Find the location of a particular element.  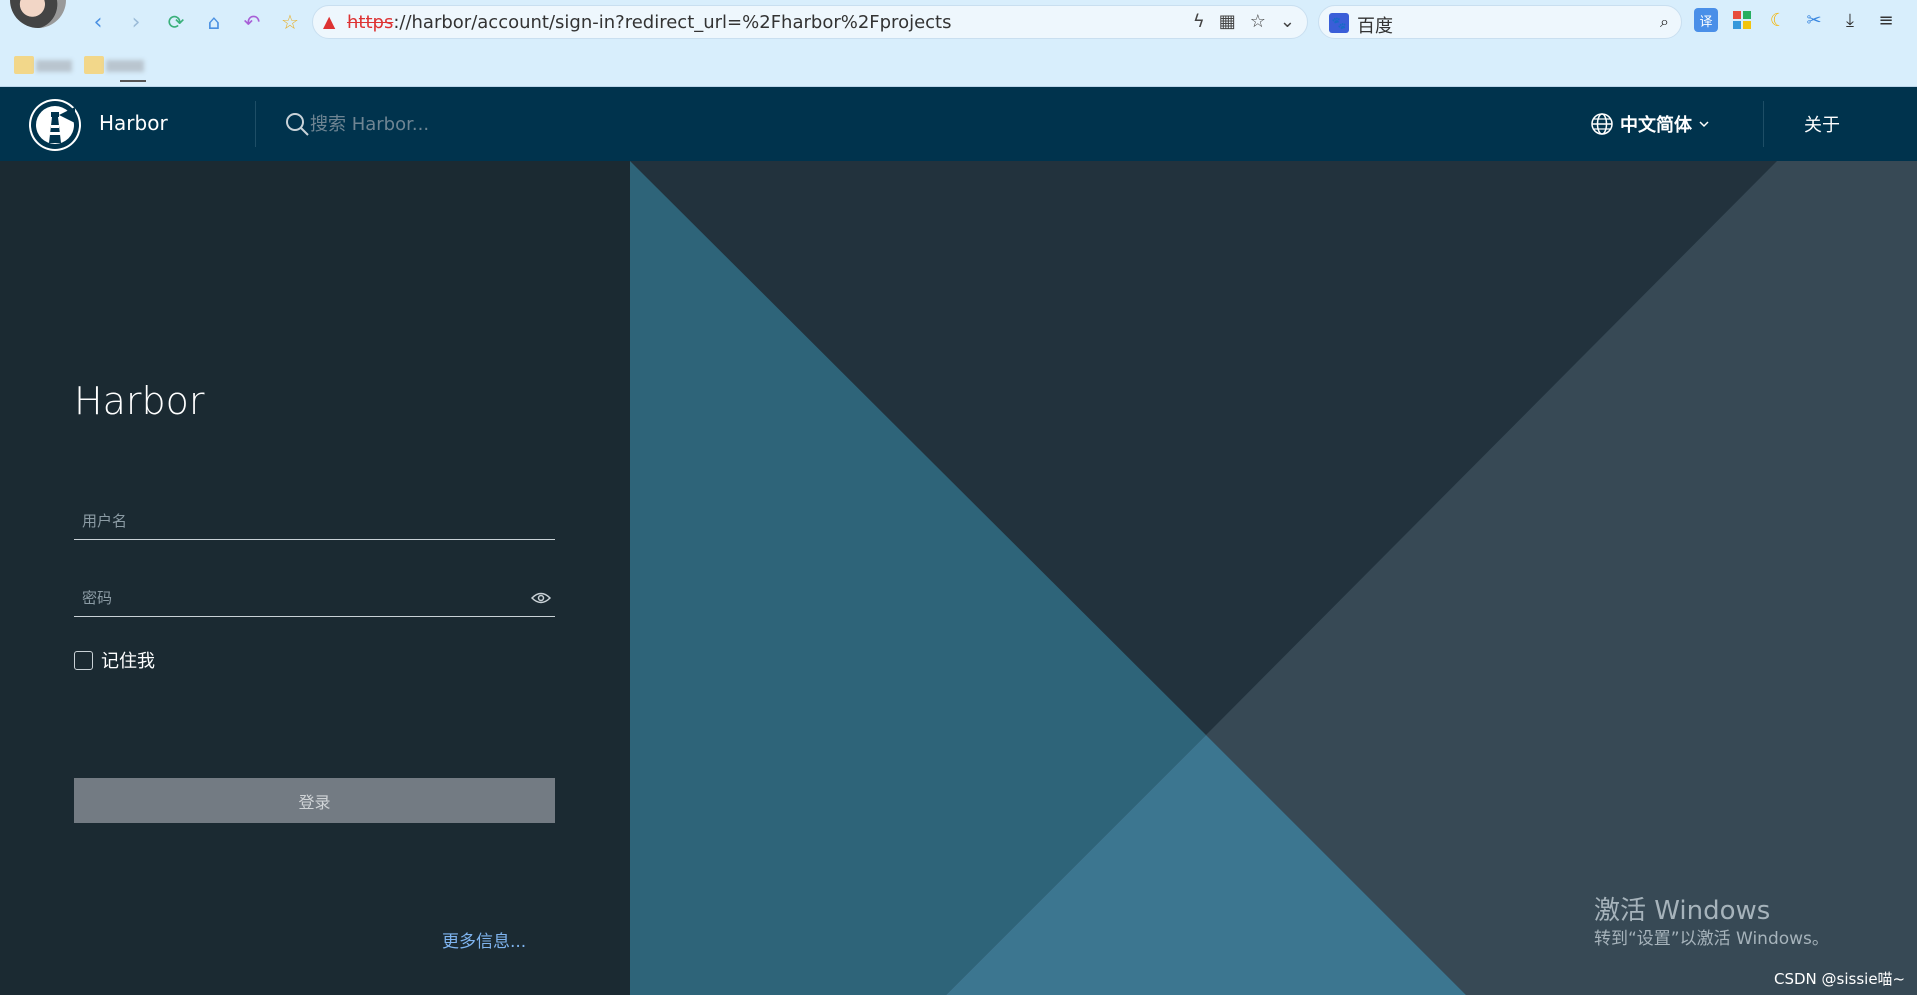

remember-me: 记住我 is located at coordinates (114, 660).